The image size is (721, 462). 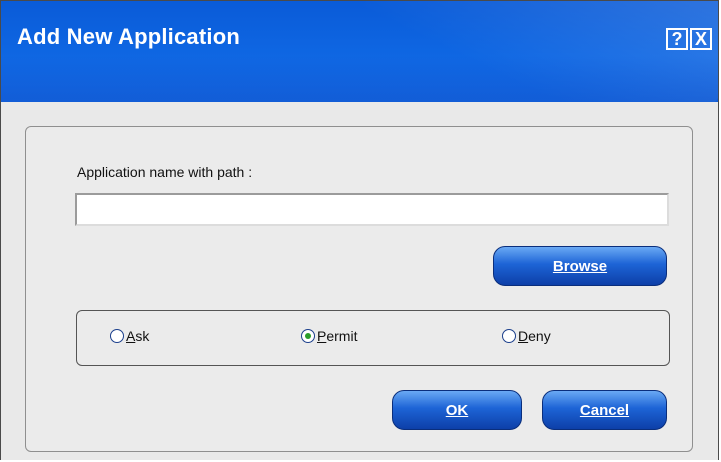 I want to click on help-icon: ?, so click(x=677, y=39).